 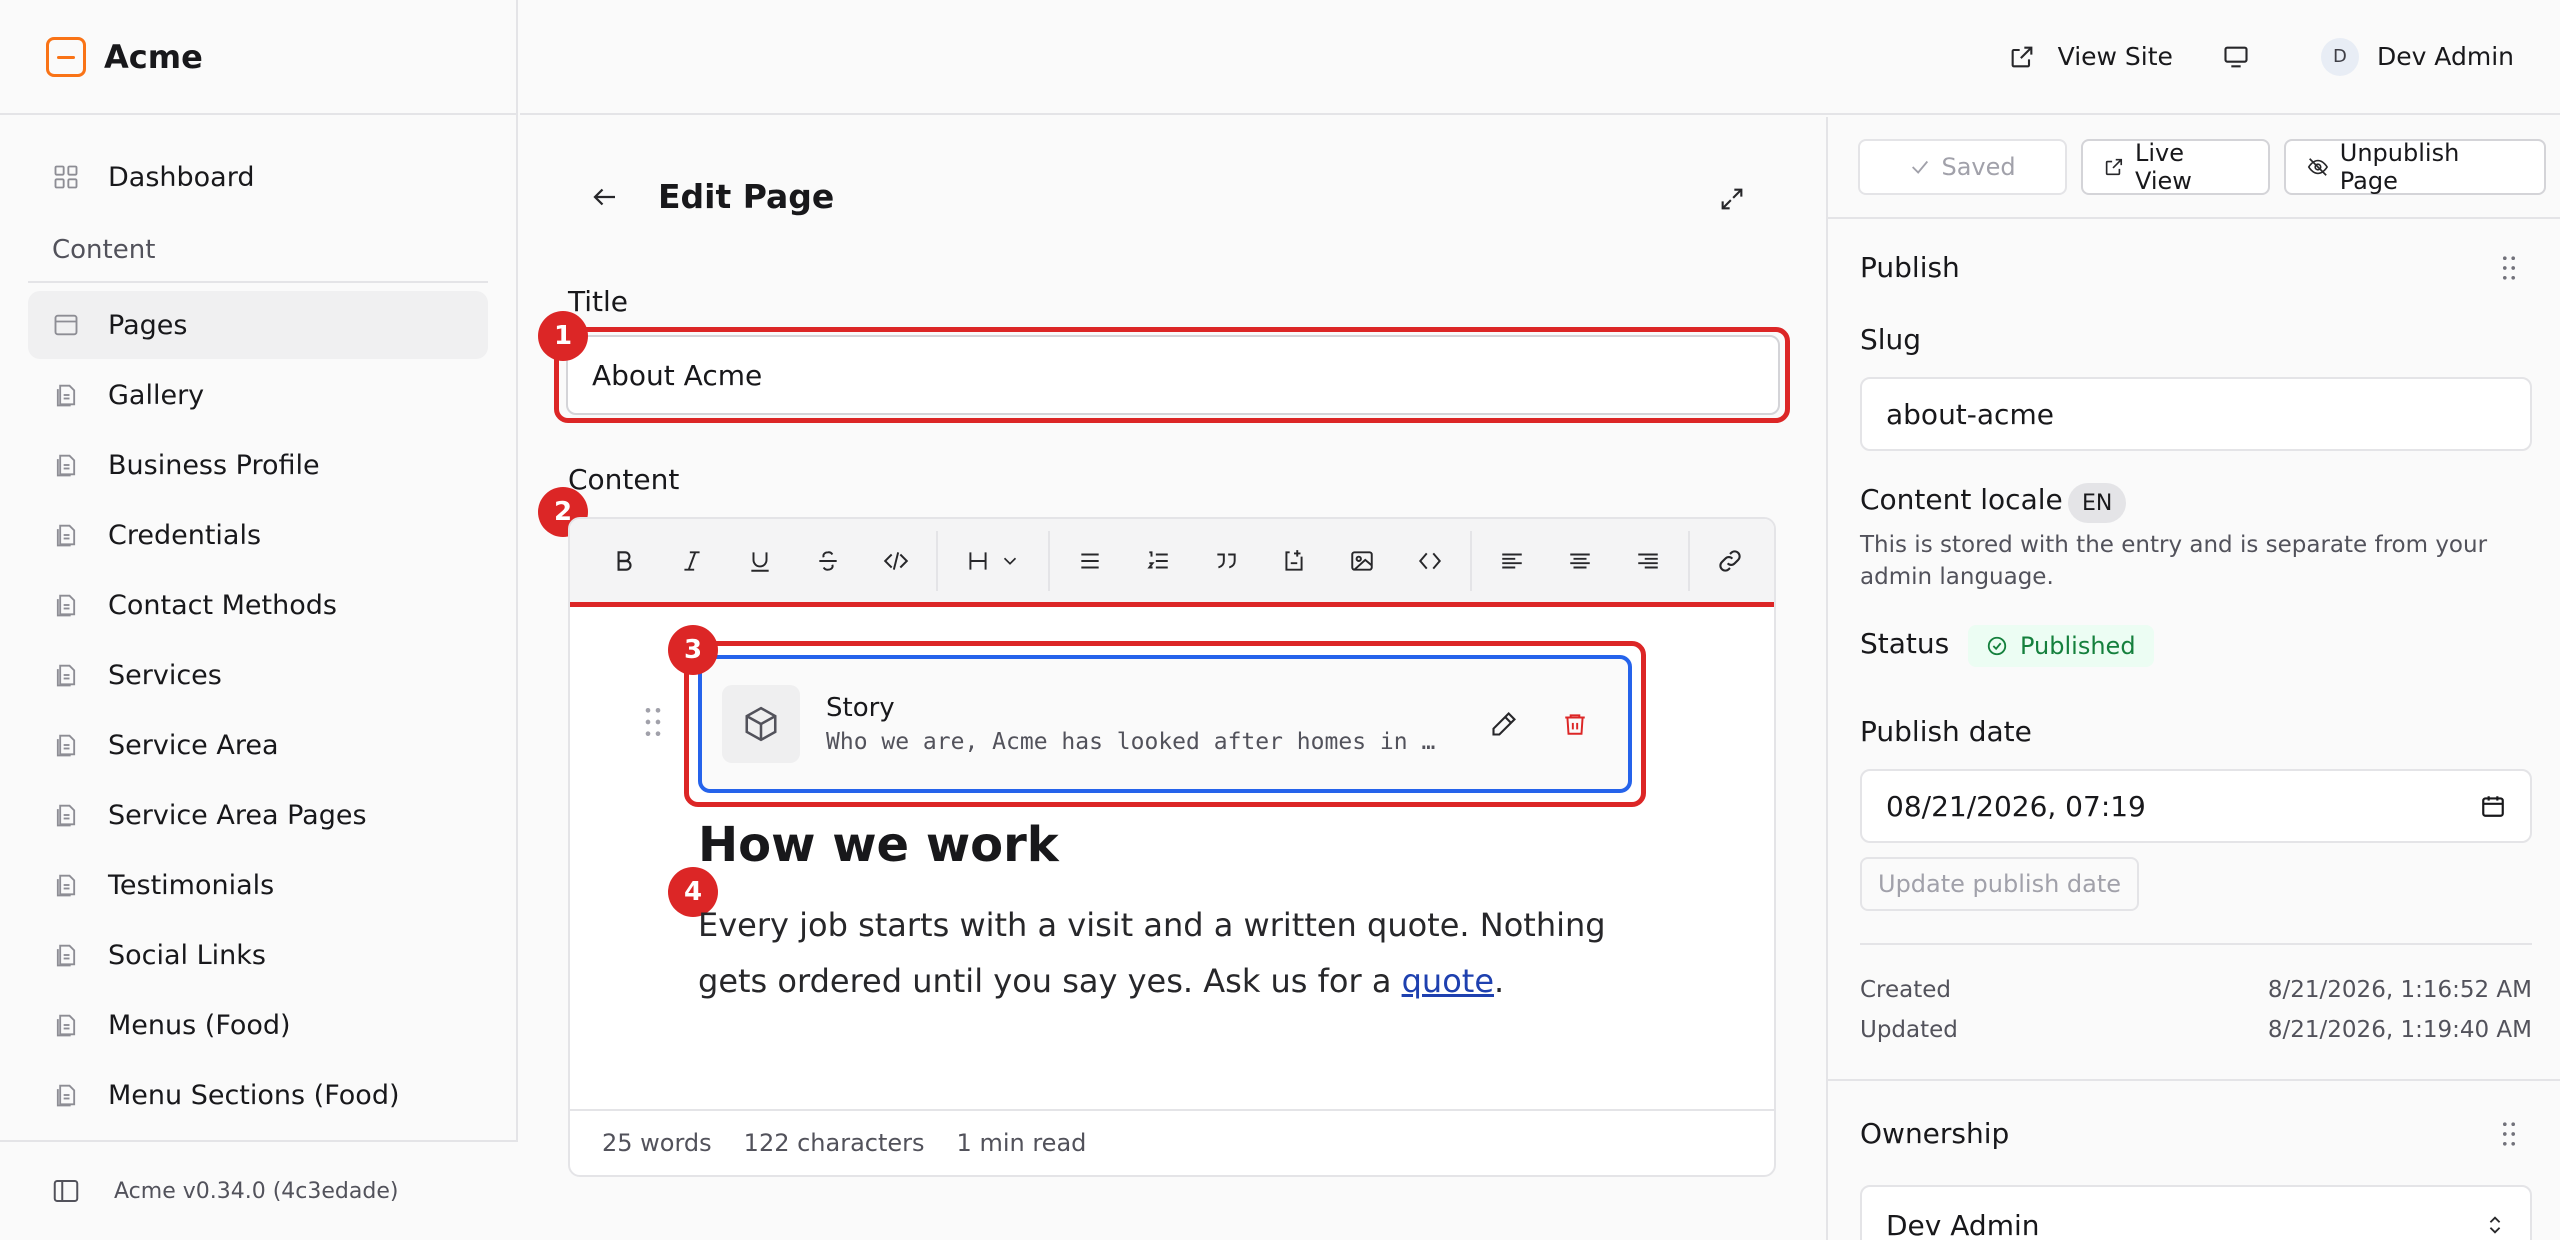 I want to click on image-button, so click(x=1362, y=561).